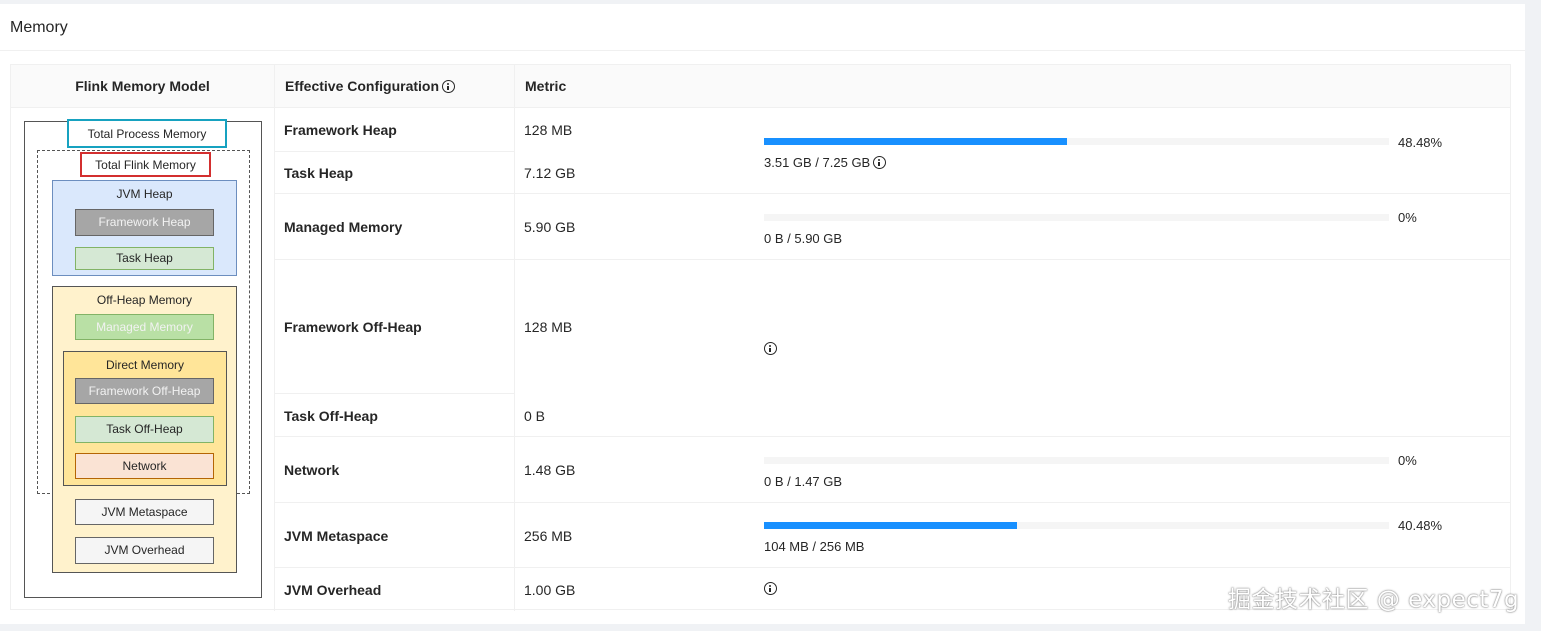 This screenshot has height=631, width=1541. I want to click on heap-progress-bar, so click(1076, 141).